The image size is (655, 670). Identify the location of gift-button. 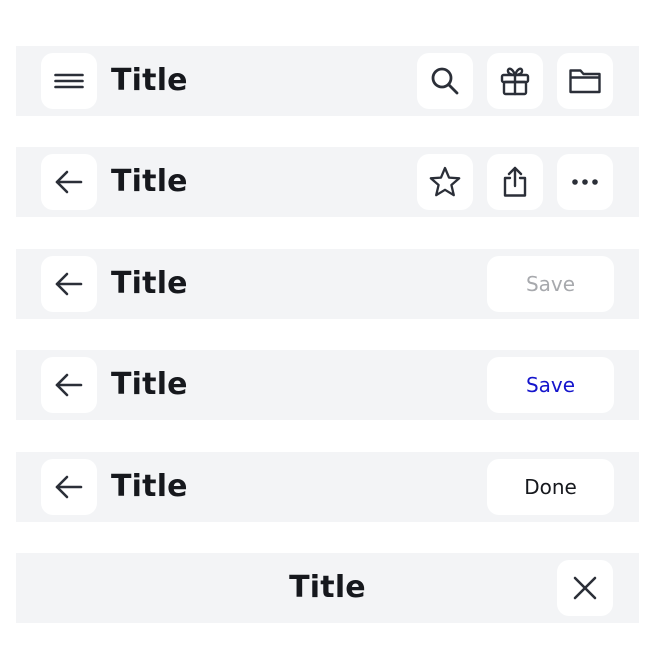
(515, 81).